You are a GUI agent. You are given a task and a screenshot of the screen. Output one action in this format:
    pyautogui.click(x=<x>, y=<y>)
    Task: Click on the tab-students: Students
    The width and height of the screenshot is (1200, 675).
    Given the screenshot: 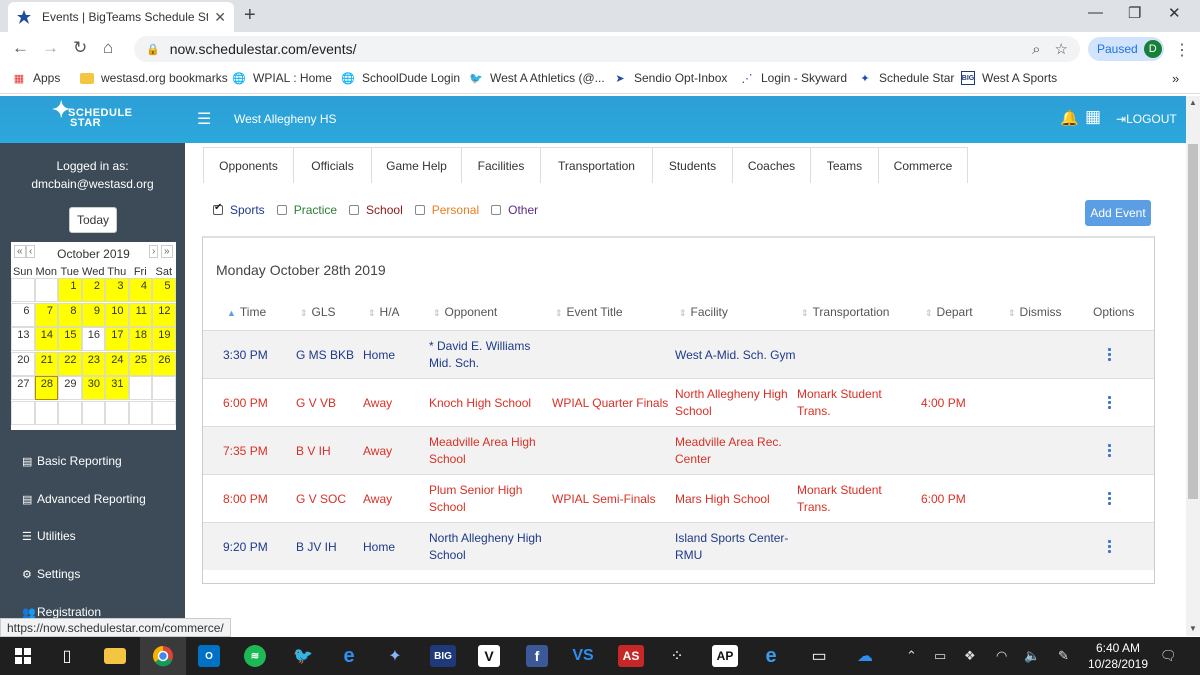 What is the action you would take?
    pyautogui.click(x=692, y=165)
    